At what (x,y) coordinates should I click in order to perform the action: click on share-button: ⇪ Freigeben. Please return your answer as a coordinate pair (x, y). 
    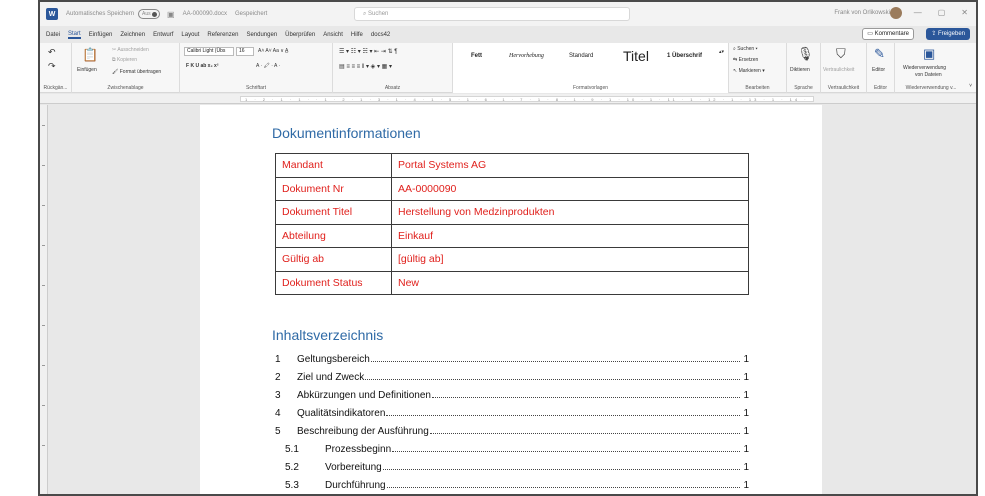
    Looking at the image, I should click on (948, 34).